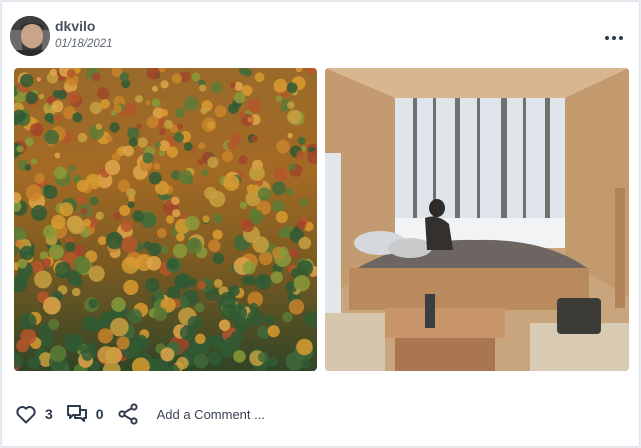 The image size is (641, 448). Describe the element at coordinates (99, 414) in the screenshot. I see `comments-count: 0` at that location.